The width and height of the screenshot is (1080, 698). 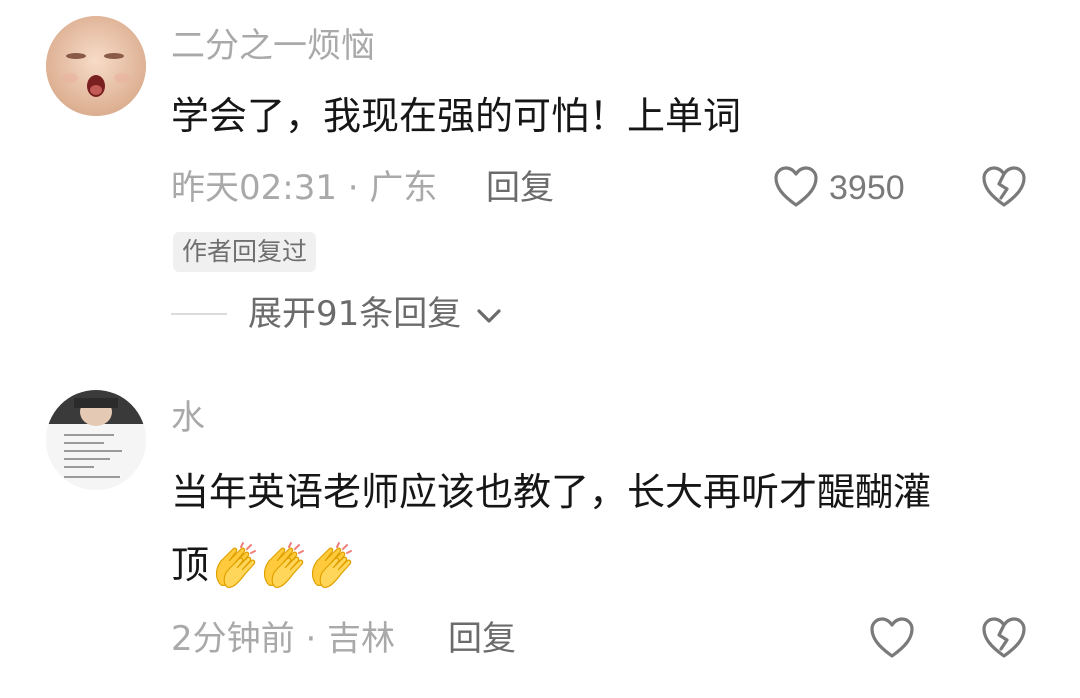 What do you see at coordinates (199, 314) in the screenshot?
I see `expand-divider` at bounding box center [199, 314].